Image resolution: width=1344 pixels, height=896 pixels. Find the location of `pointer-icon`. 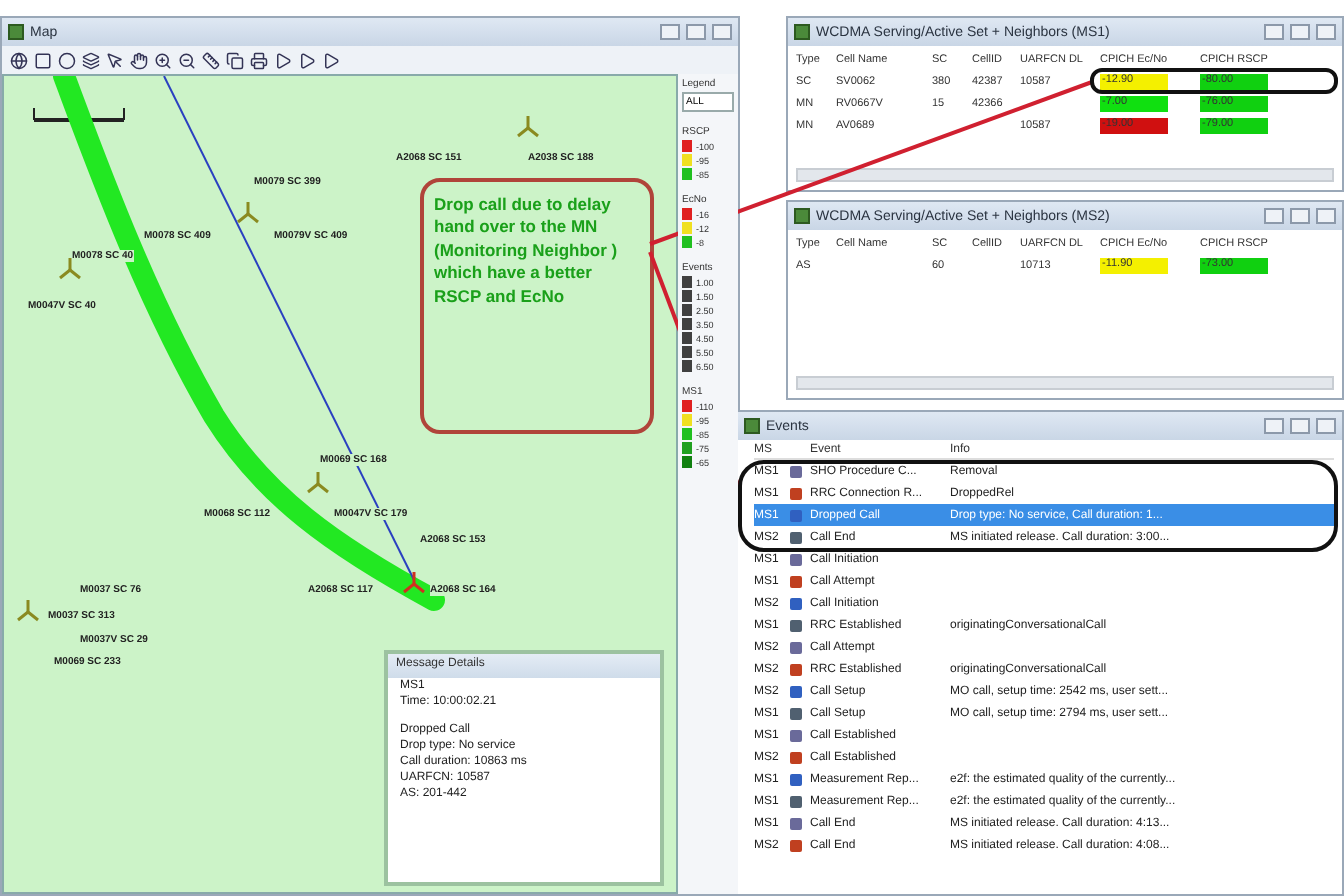

pointer-icon is located at coordinates (115, 60).